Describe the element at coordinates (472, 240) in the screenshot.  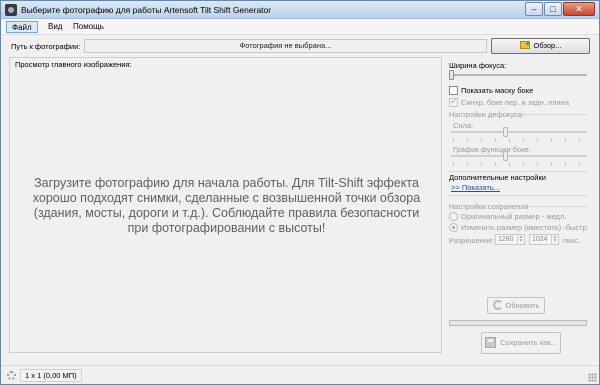
I see `resolution-label: Разрешение:` at that location.